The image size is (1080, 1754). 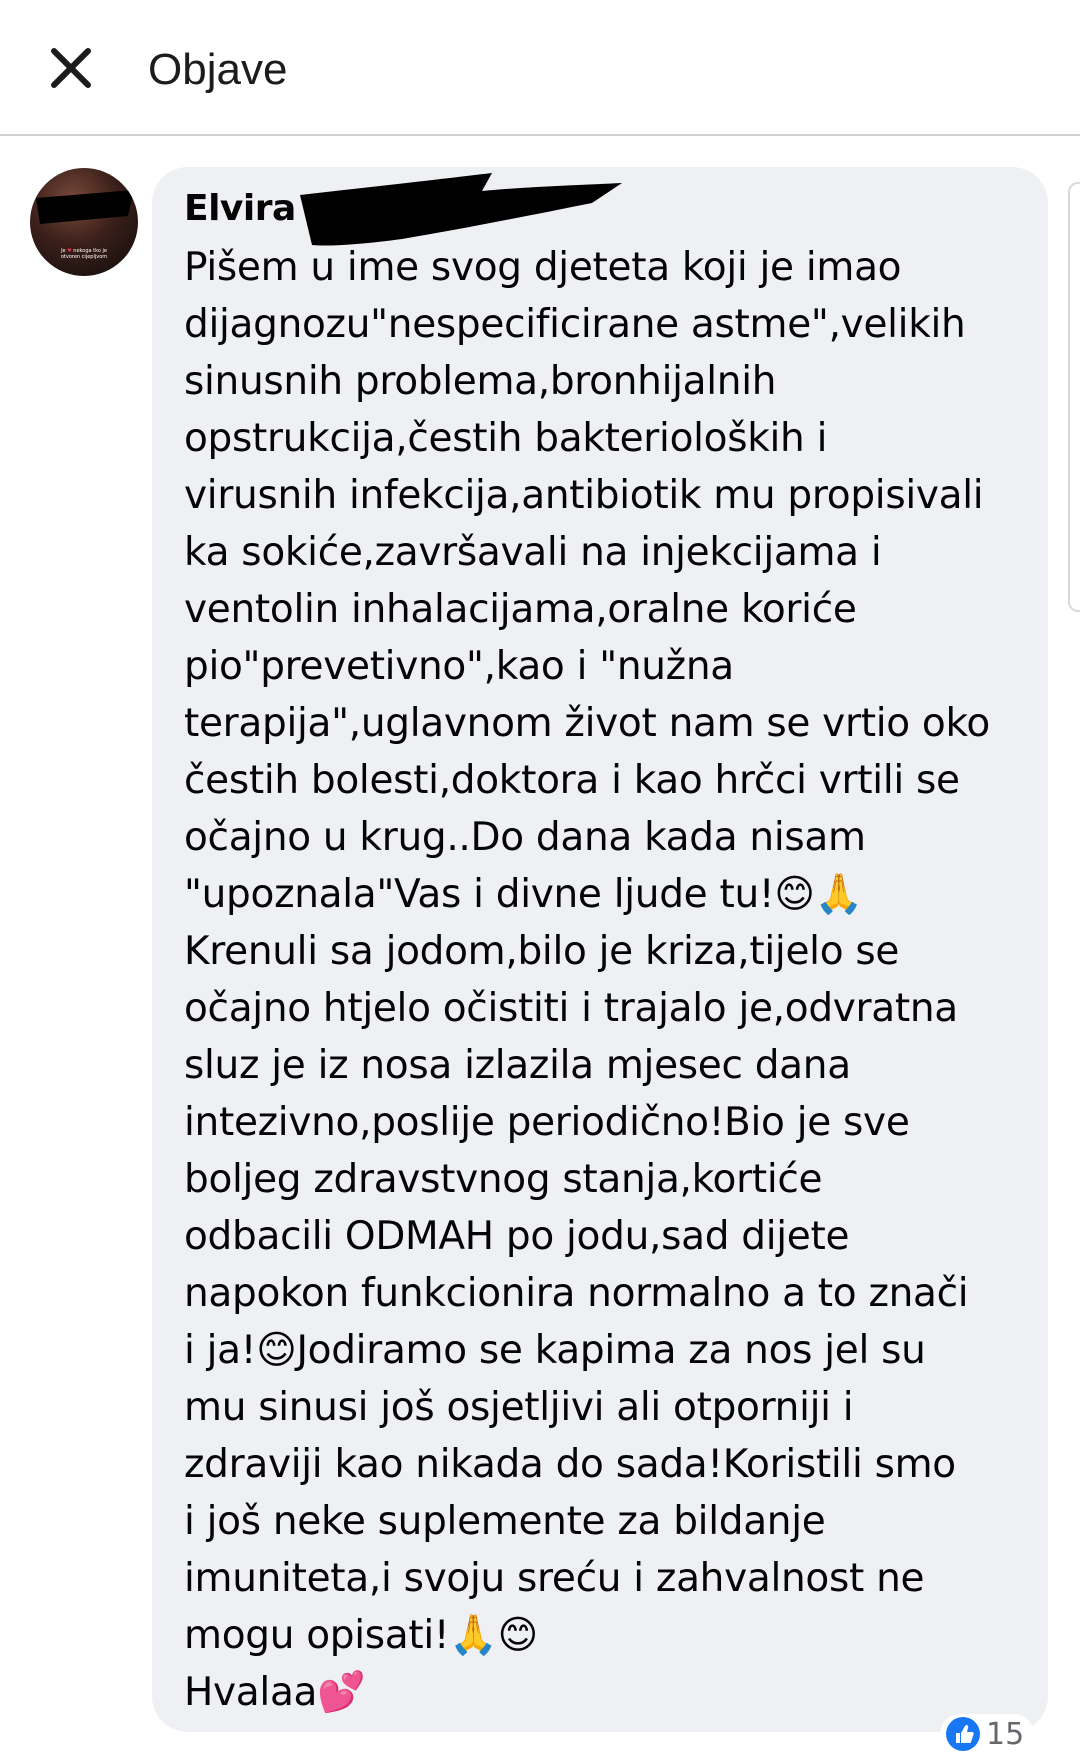 I want to click on comment-line: sinusnih problema,bronhijalnih, so click(x=480, y=381).